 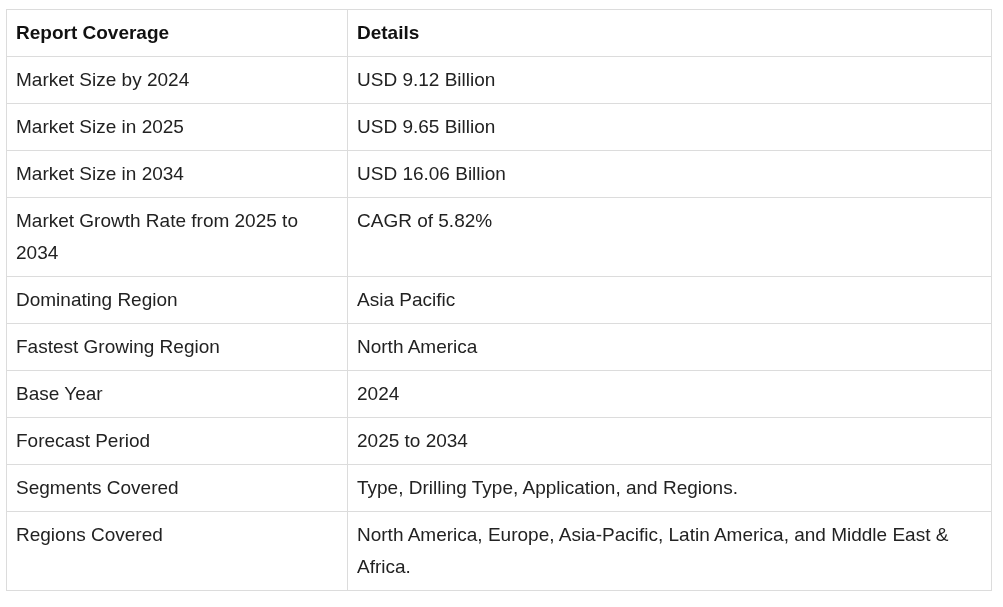 I want to click on table-cell: Regions Covered, so click(x=177, y=551).